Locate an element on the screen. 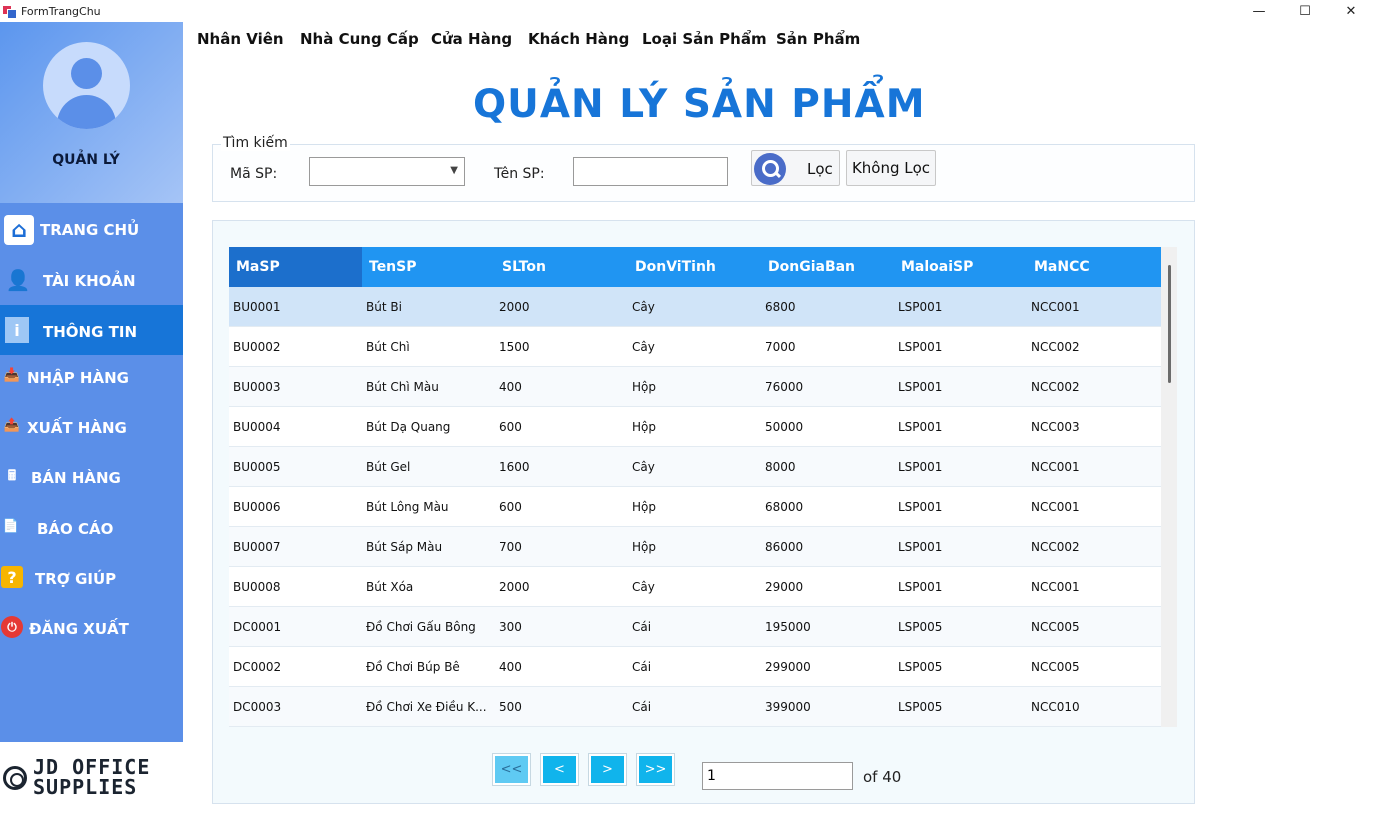 The height and width of the screenshot is (818, 1374). menu-nha-cung-cap: Nhà Cung Cấp is located at coordinates (359, 39).